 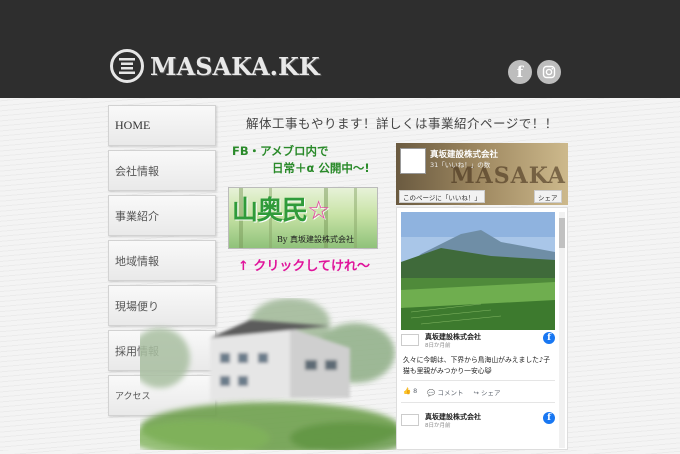 I want to click on fb-blog-note: FB・アメブロ内で 日常＋α 公開中〜!, so click(x=301, y=160).